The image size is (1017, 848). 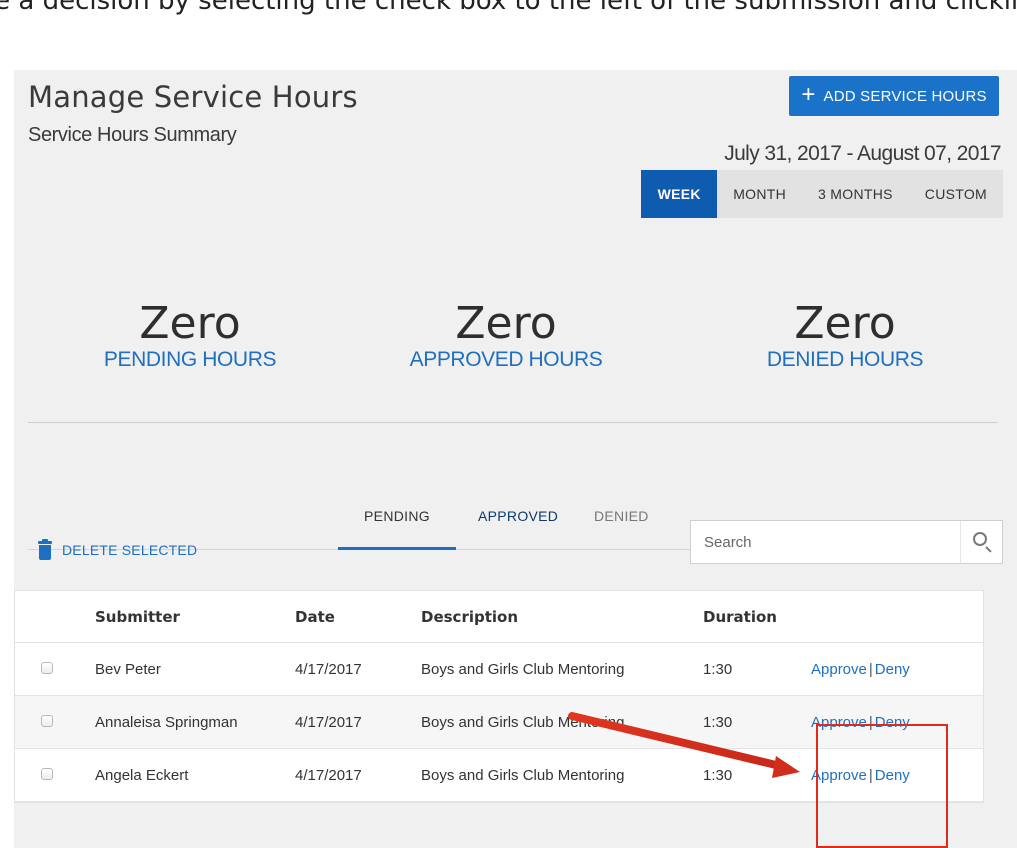 I want to click on stat-approved: Zero APPROVED HOURS, so click(x=506, y=337).